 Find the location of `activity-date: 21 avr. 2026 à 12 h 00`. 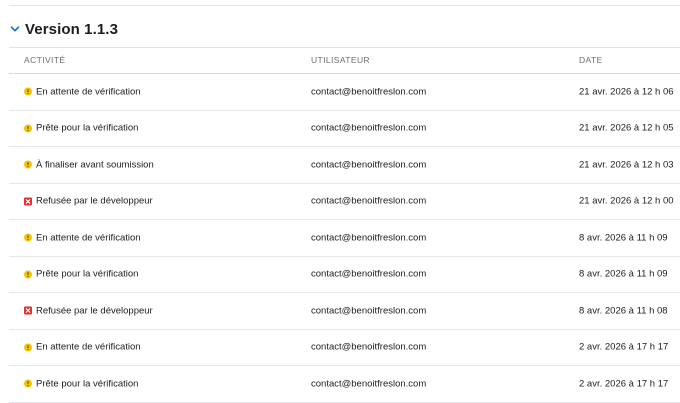

activity-date: 21 avr. 2026 à 12 h 00 is located at coordinates (626, 201).